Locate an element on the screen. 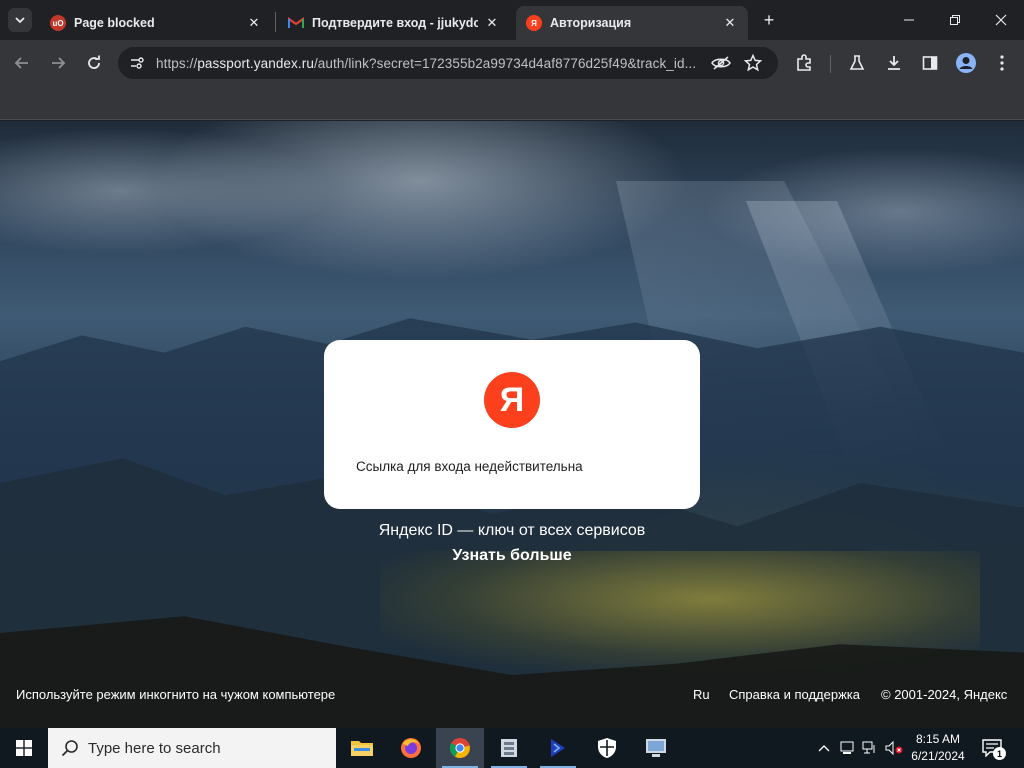 This screenshot has width=1024, height=768. search-placeholder: Type here to search is located at coordinates (154, 748).